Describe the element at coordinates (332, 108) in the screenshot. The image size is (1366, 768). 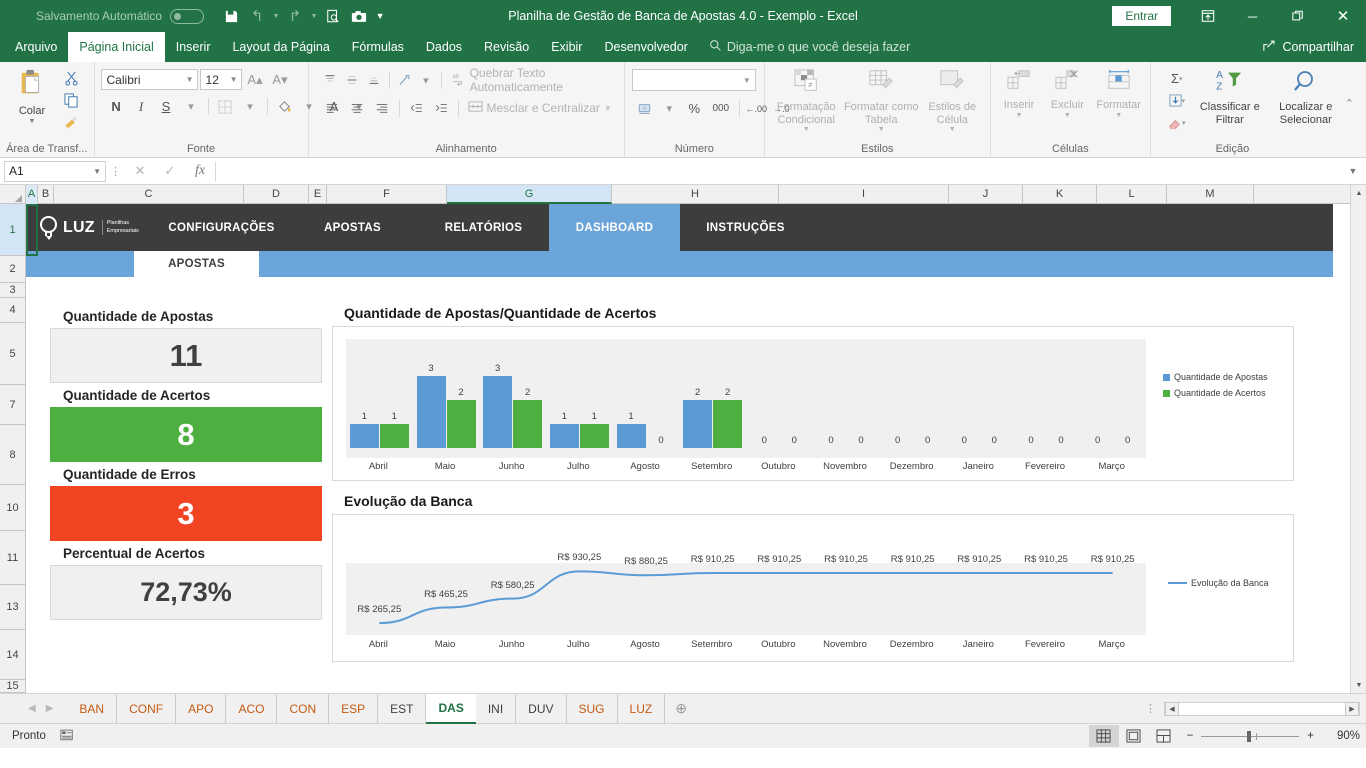
I see `align-left-icon` at that location.